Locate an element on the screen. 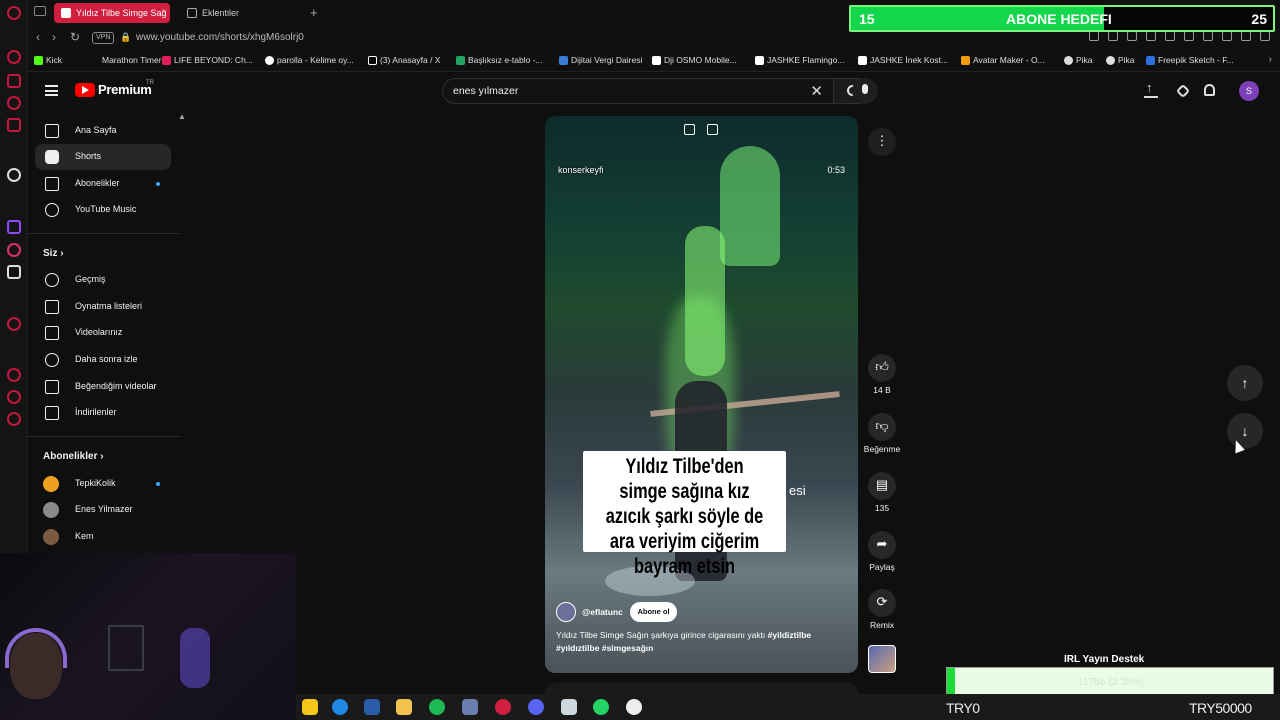  bookmark-item: Dijitai Vergi Dairesi is located at coordinates (600, 60).